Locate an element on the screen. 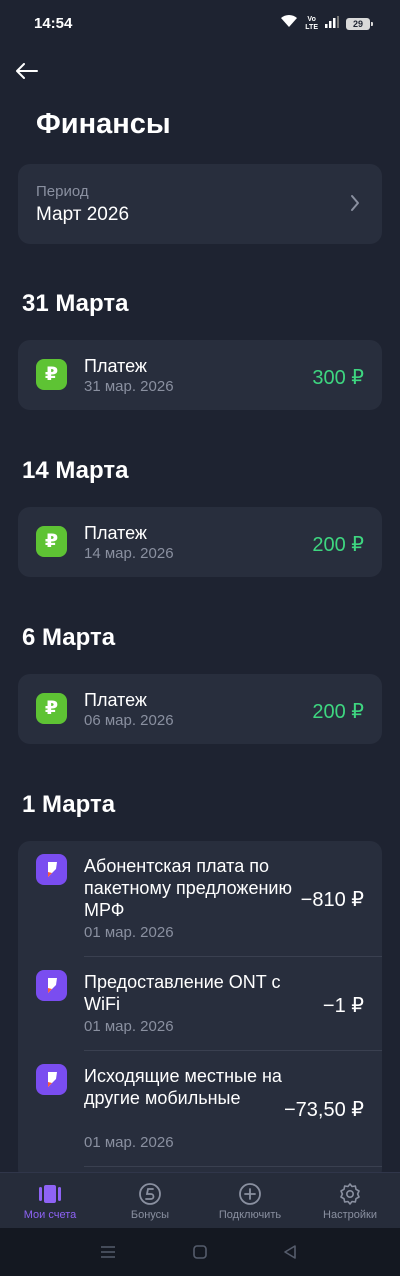 This screenshot has width=400, height=1276. transaction-amount: 300 ₽ is located at coordinates (338, 378).